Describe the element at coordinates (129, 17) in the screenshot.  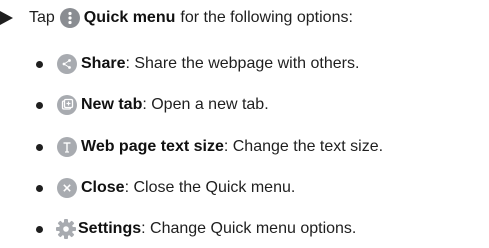
I see `quick-menu-label: Quick menu` at that location.